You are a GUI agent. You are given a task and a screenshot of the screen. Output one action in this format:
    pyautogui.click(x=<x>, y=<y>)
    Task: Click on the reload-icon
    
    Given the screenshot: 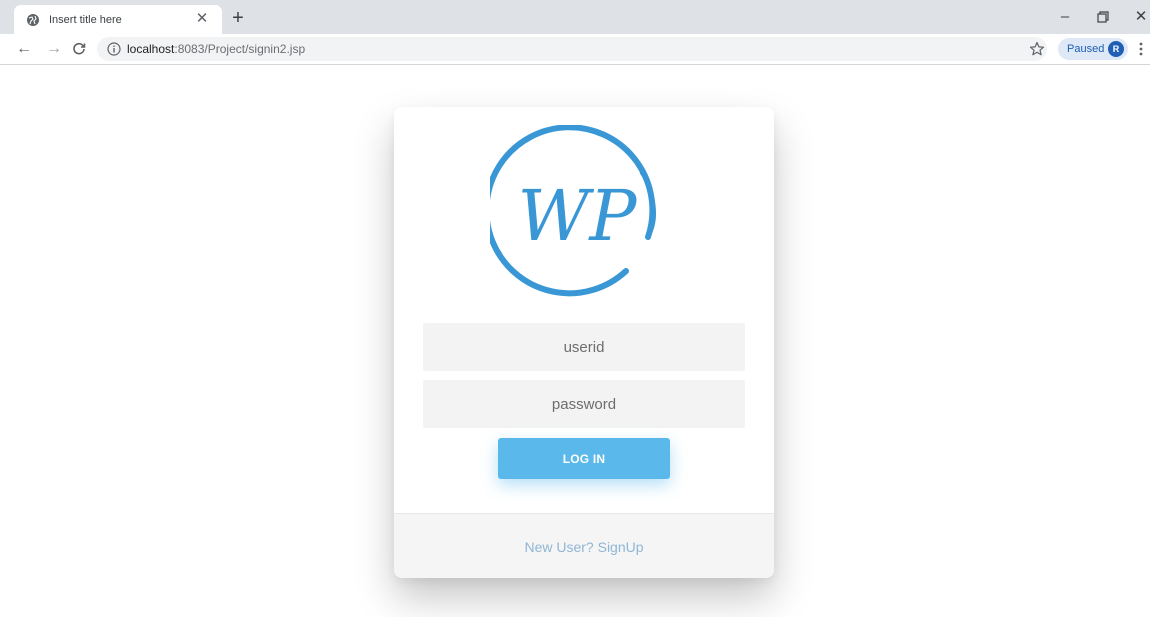 What is the action you would take?
    pyautogui.click(x=79, y=49)
    